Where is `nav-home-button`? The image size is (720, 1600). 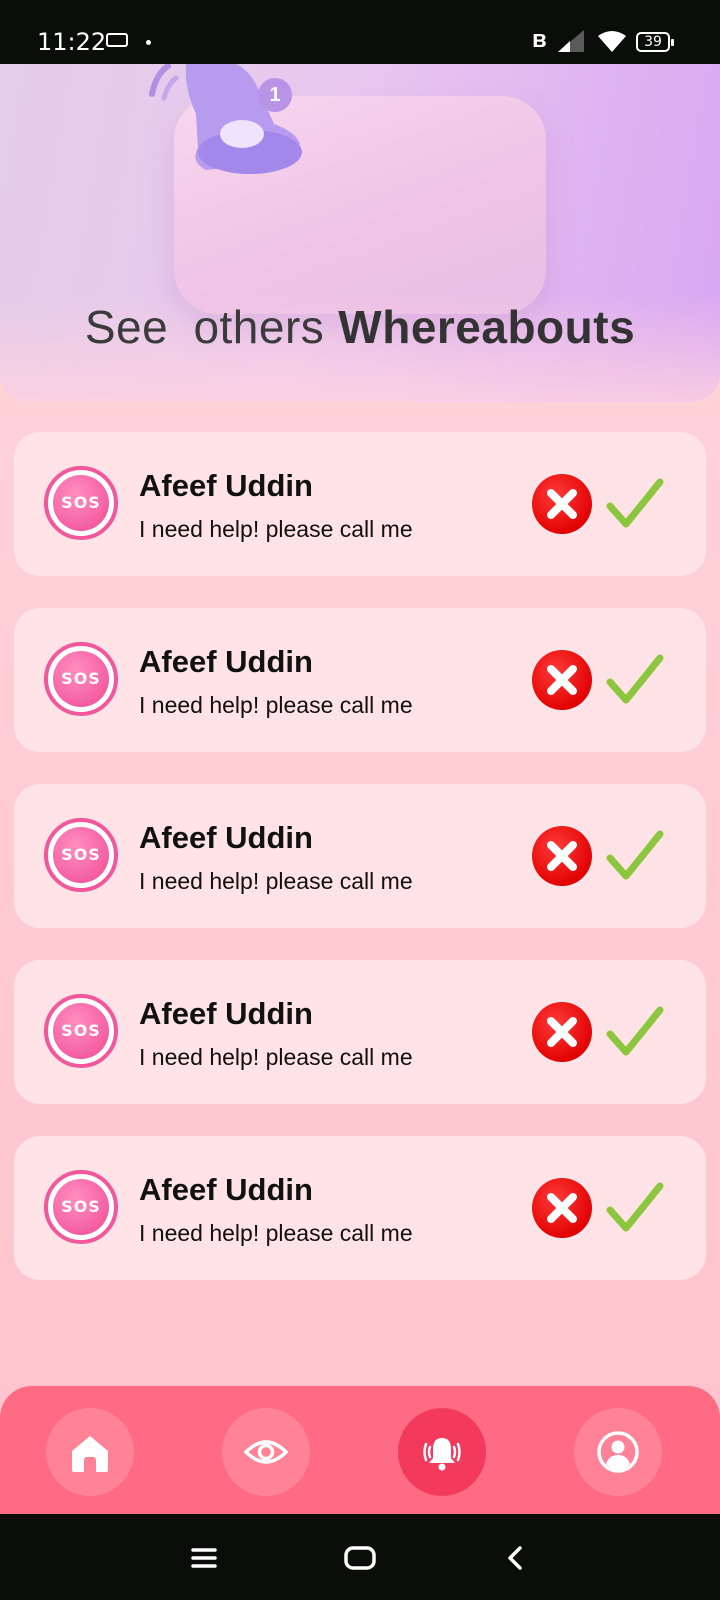 nav-home-button is located at coordinates (90, 1452).